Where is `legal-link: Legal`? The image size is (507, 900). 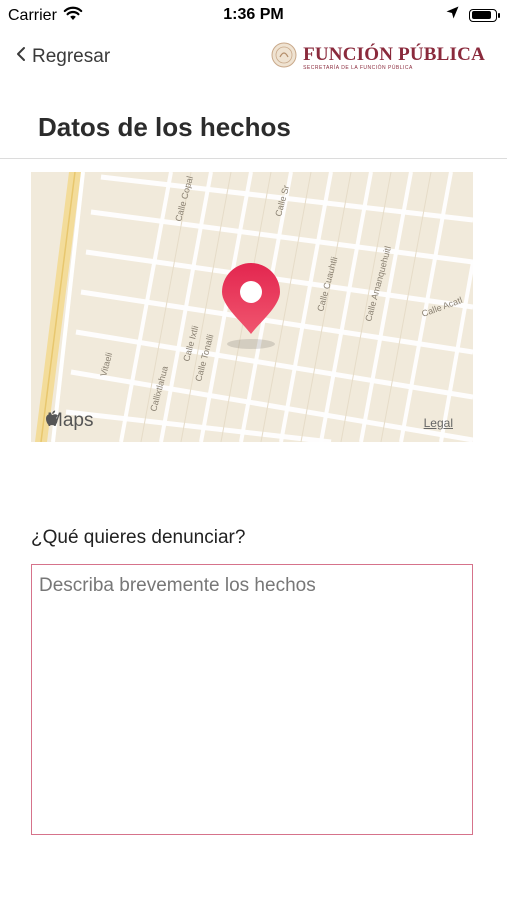
legal-link: Legal is located at coordinates (438, 423).